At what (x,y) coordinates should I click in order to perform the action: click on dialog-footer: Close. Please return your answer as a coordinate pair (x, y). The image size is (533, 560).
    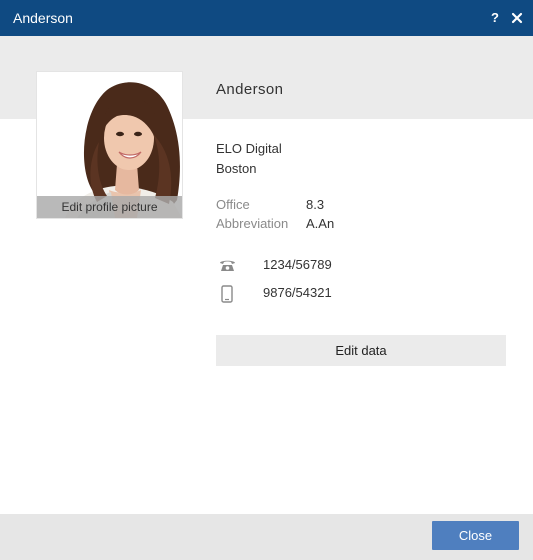
    Looking at the image, I should click on (266, 537).